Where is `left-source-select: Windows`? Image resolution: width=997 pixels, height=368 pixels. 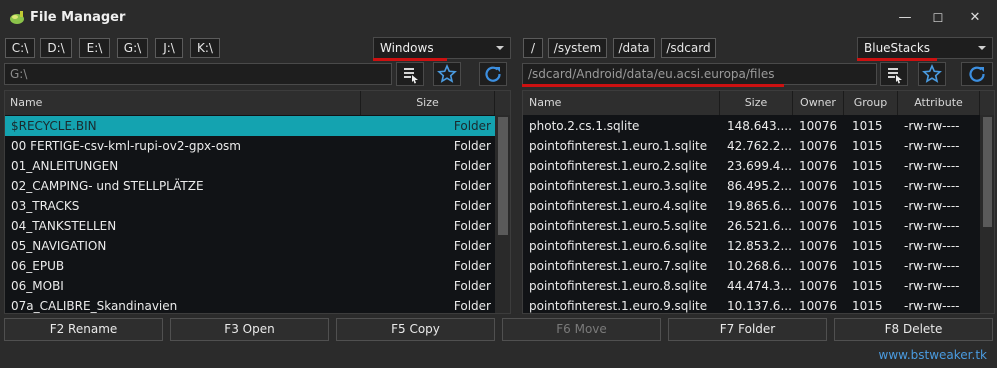 left-source-select: Windows is located at coordinates (442, 48).